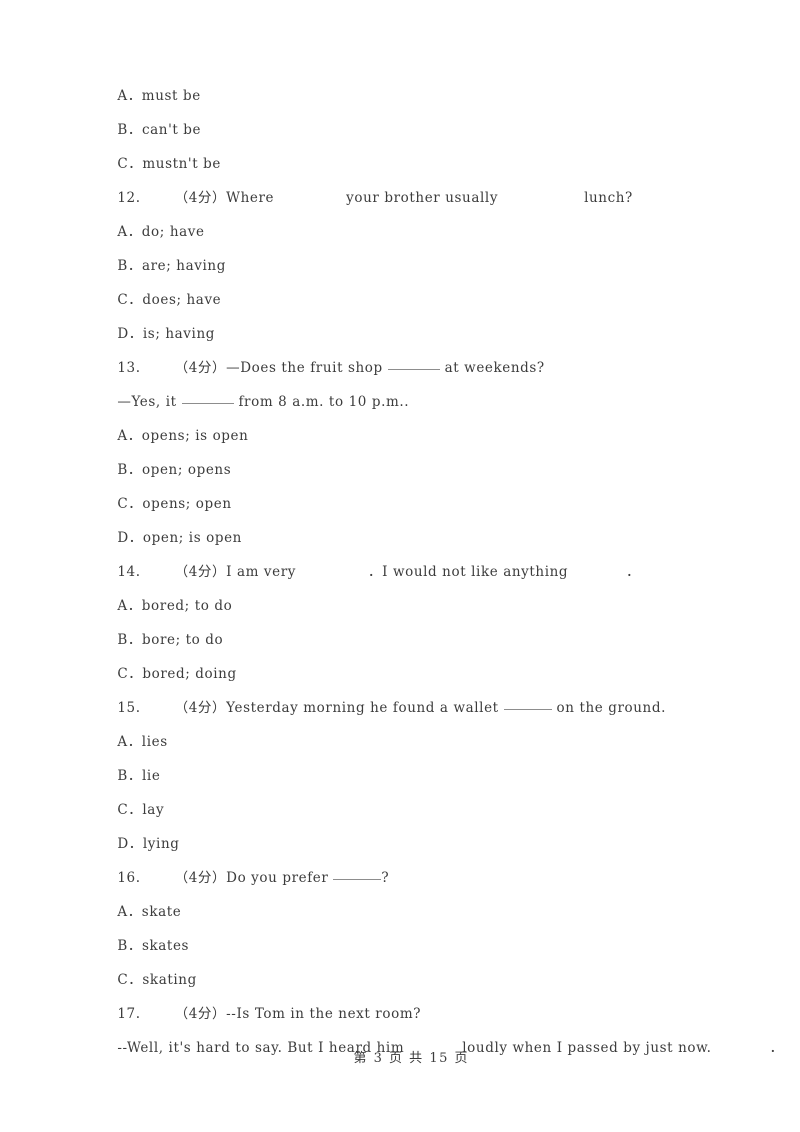 The height and width of the screenshot is (1132, 800). What do you see at coordinates (174, 504) in the screenshot?
I see `option-label: C．opens; open` at bounding box center [174, 504].